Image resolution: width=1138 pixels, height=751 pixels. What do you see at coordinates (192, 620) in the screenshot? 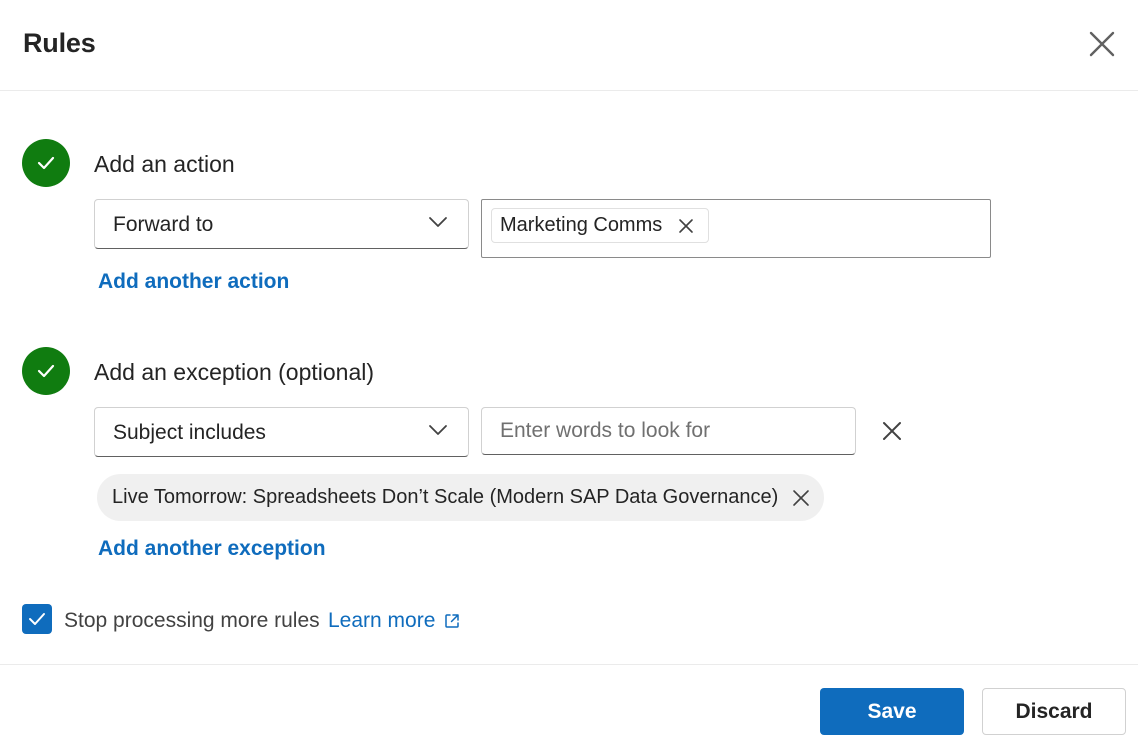
I see `stop-processing-label: Stop processing more rules` at bounding box center [192, 620].